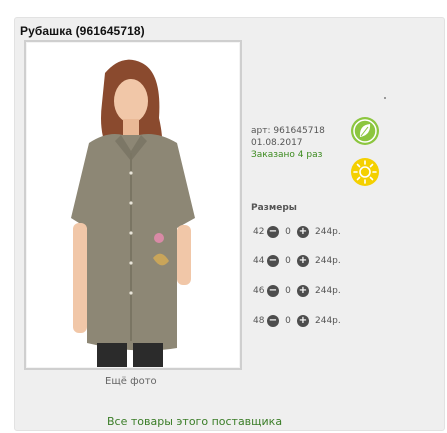 This screenshot has height=433, width=447. Describe the element at coordinates (287, 155) in the screenshot. I see `order-count: Заказано 4 раз` at that location.